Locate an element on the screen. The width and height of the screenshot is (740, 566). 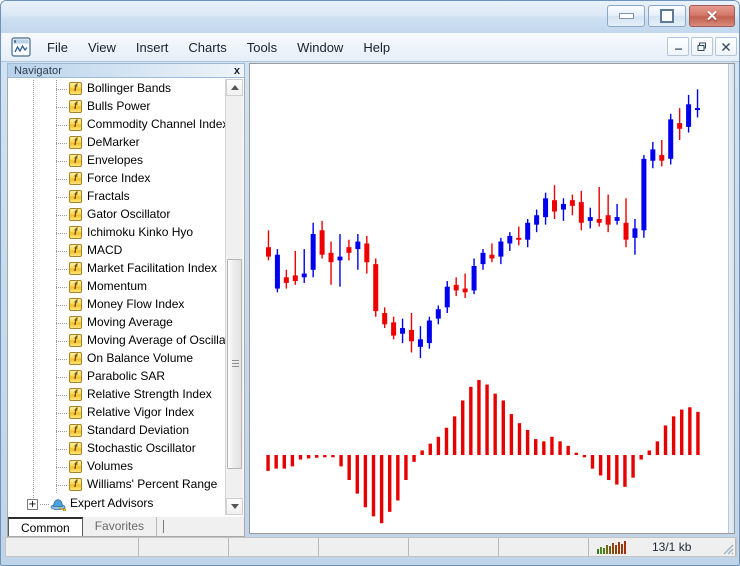
navigator-scrollbar is located at coordinates (234, 297).